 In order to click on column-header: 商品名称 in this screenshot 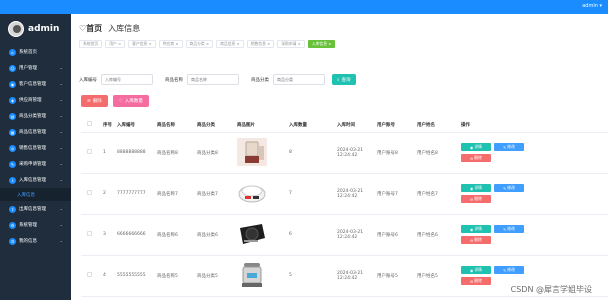, I will do `click(175, 125)`.